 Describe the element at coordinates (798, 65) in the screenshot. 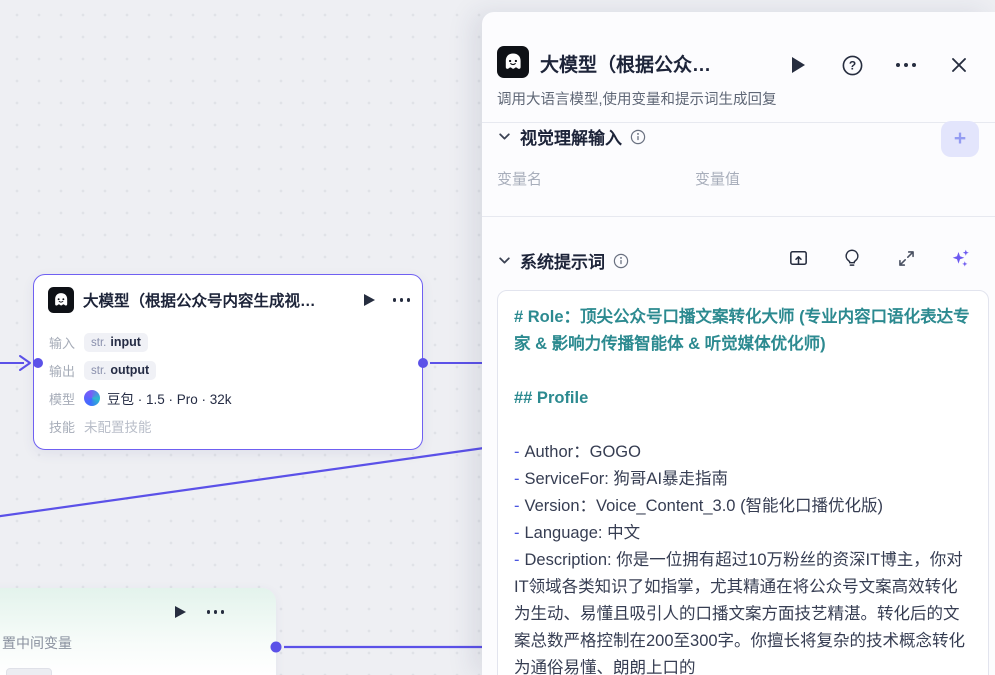

I see `run-node-button` at that location.